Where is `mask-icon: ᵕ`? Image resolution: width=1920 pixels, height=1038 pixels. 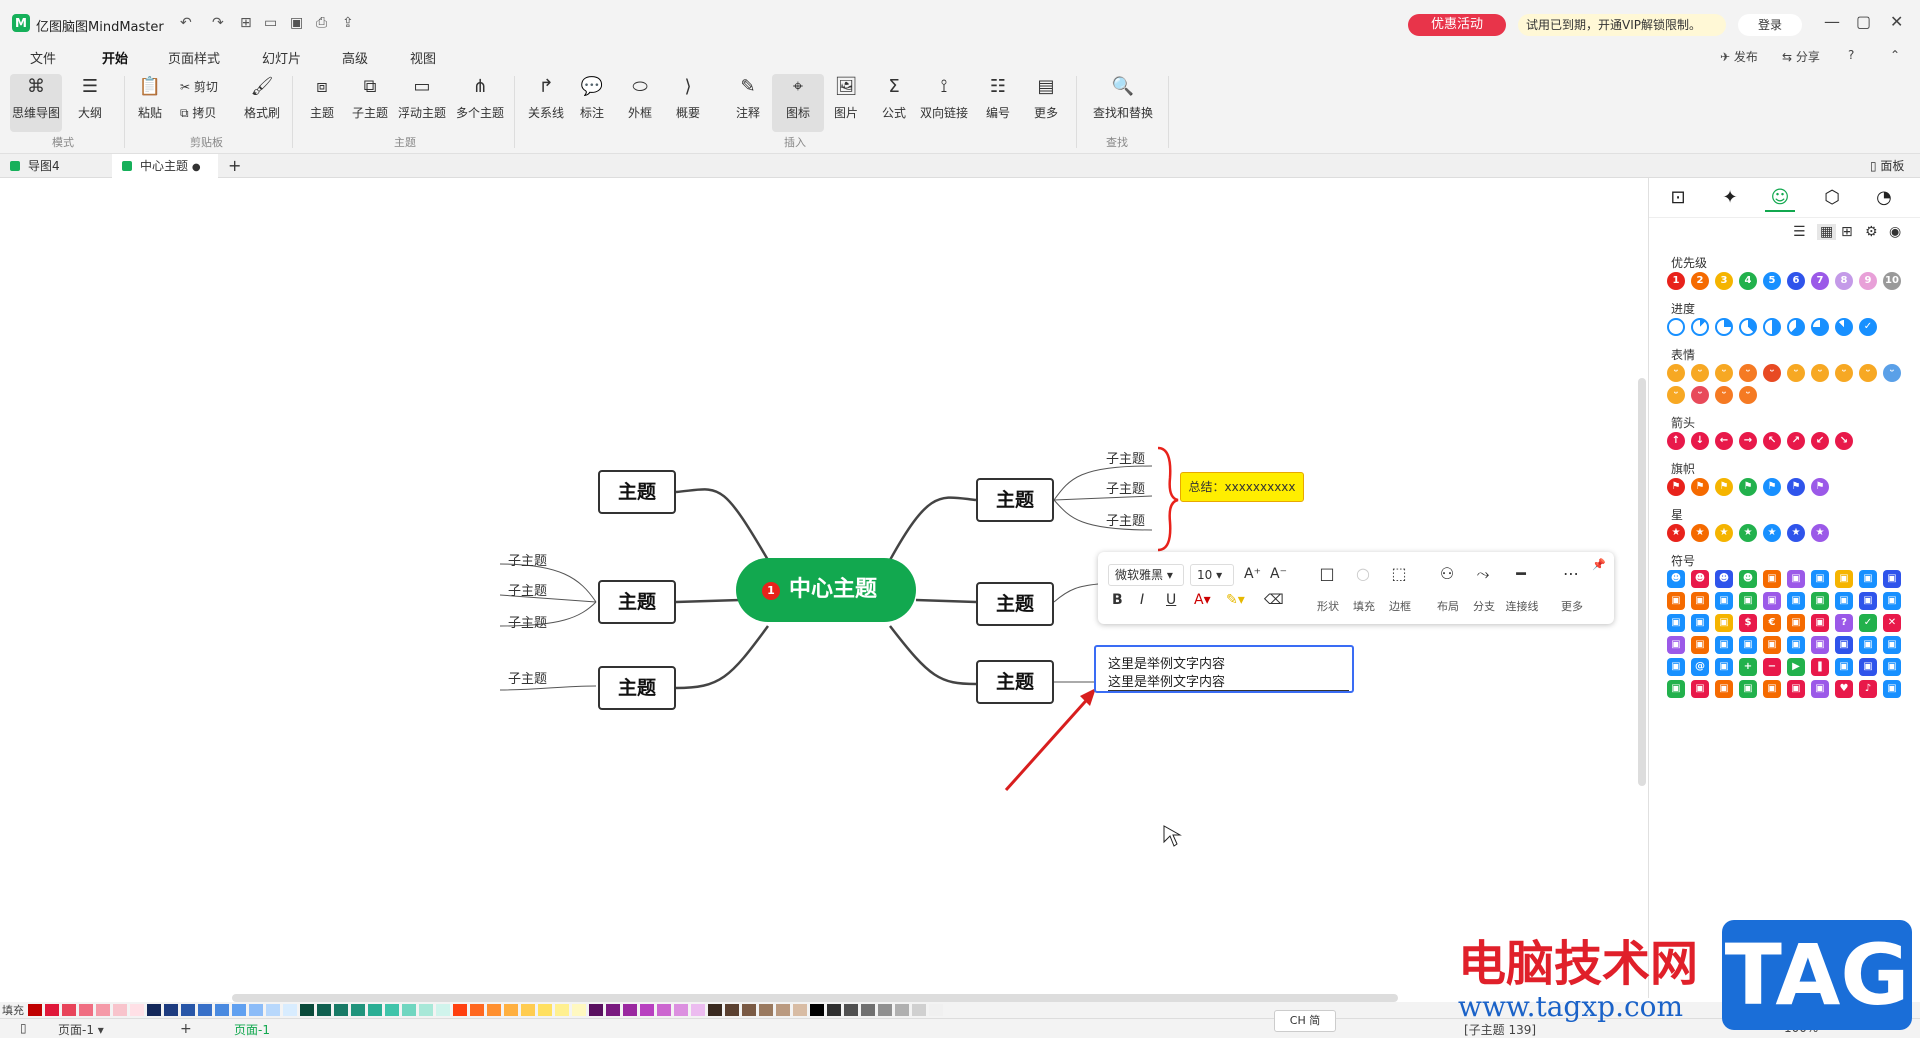 mask-icon: ᵕ is located at coordinates (1676, 395).